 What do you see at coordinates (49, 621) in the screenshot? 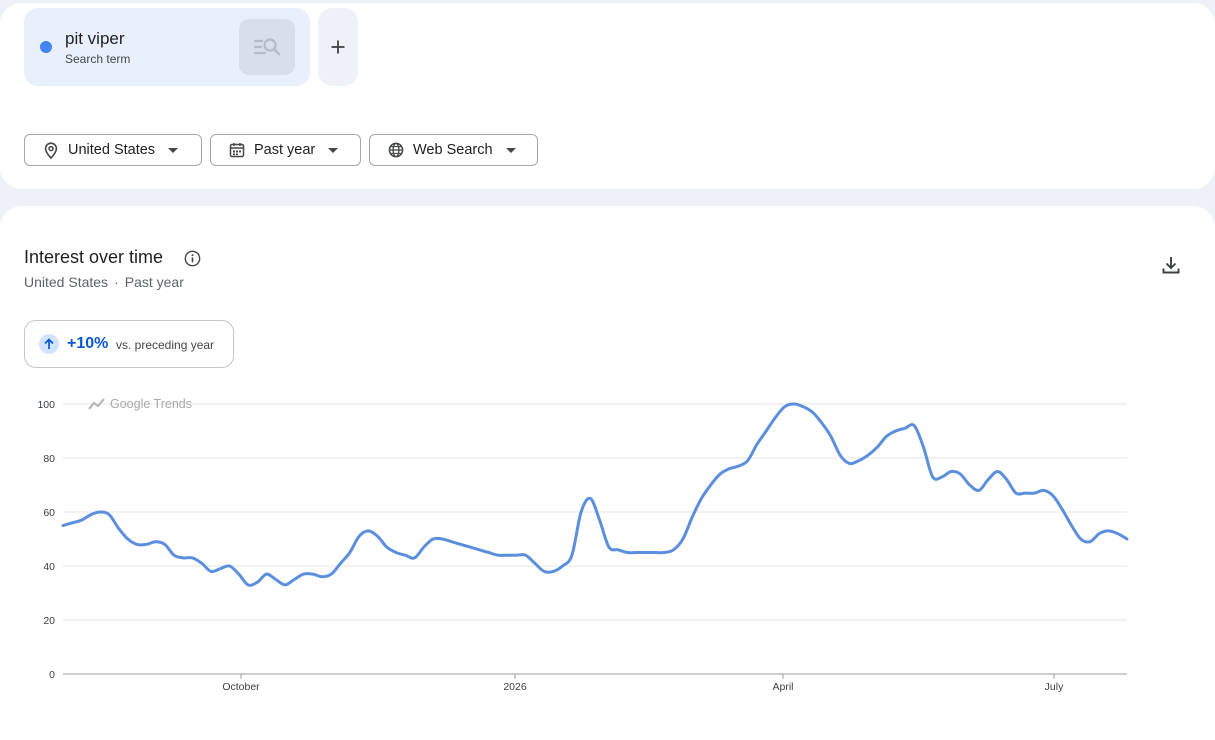
I see `y-tick-label: 20` at bounding box center [49, 621].